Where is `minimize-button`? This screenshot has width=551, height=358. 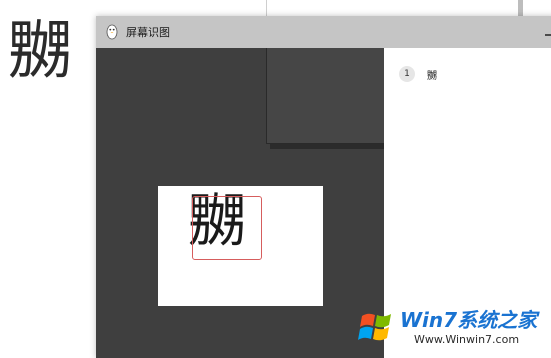
minimize-button is located at coordinates (546, 31).